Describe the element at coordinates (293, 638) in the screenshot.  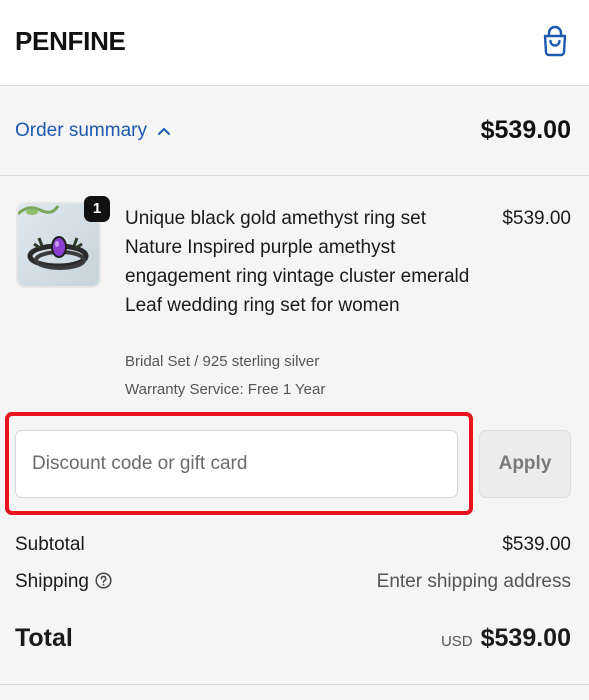
I see `total-row: Total USD $539.00` at that location.